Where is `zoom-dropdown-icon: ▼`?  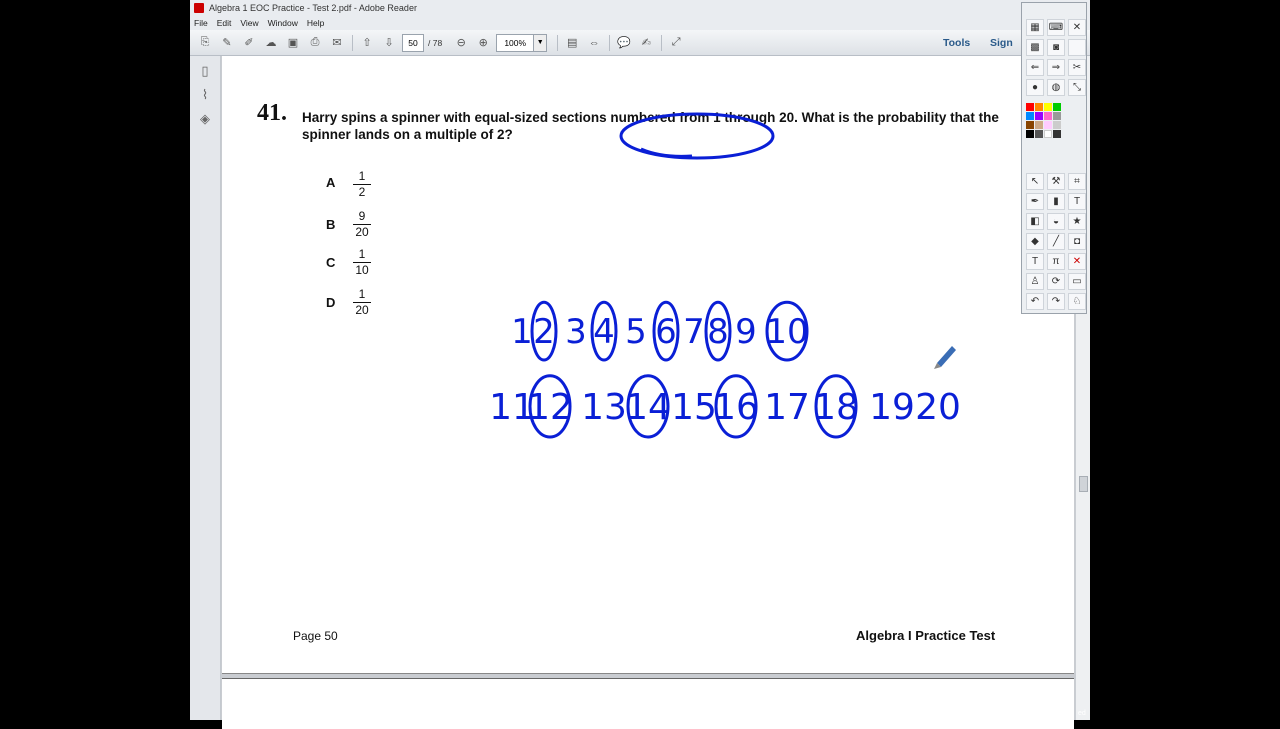
zoom-dropdown-icon: ▼ is located at coordinates (541, 42).